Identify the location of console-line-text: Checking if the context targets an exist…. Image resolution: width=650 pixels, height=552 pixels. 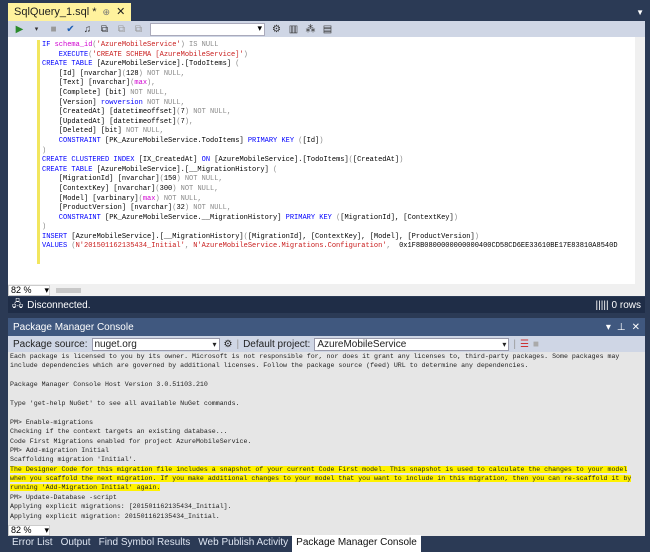
(119, 432).